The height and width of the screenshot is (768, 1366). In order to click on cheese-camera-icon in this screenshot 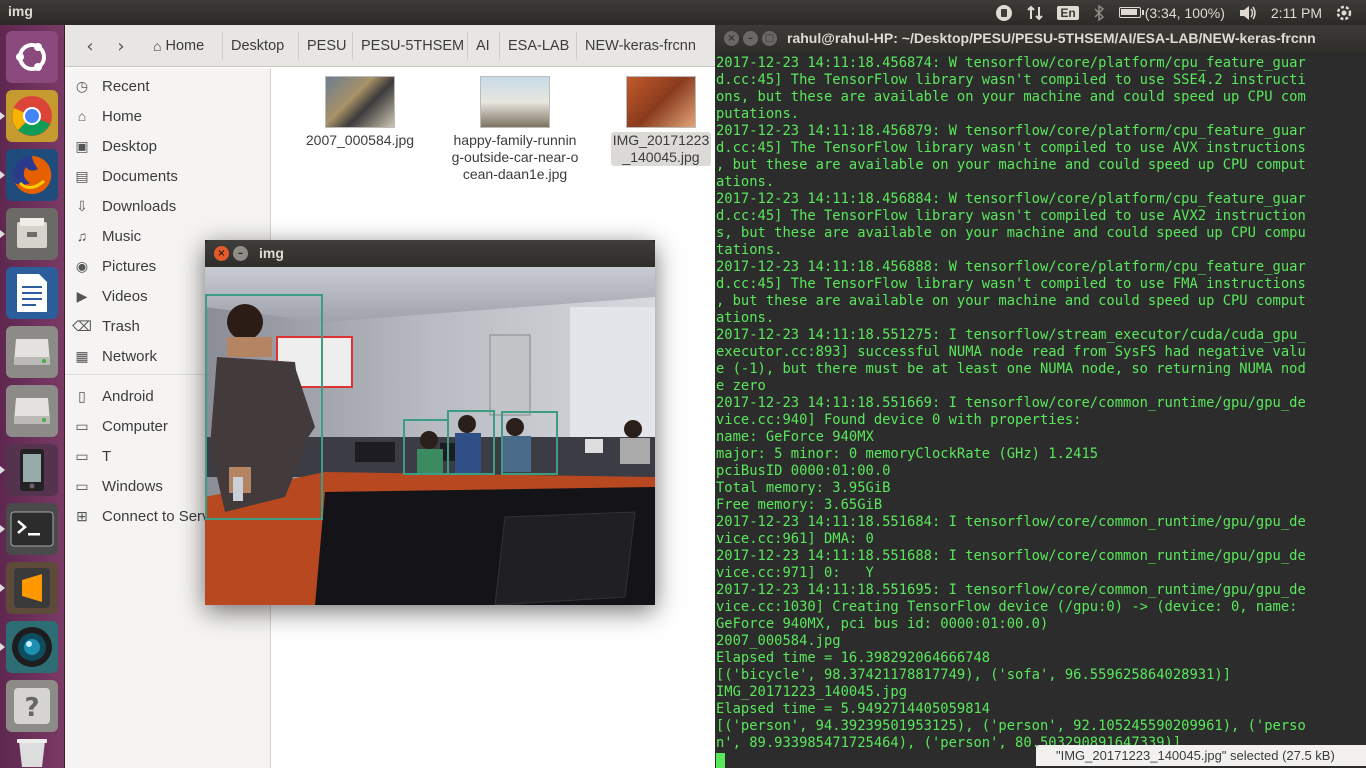, I will do `click(29, 647)`.